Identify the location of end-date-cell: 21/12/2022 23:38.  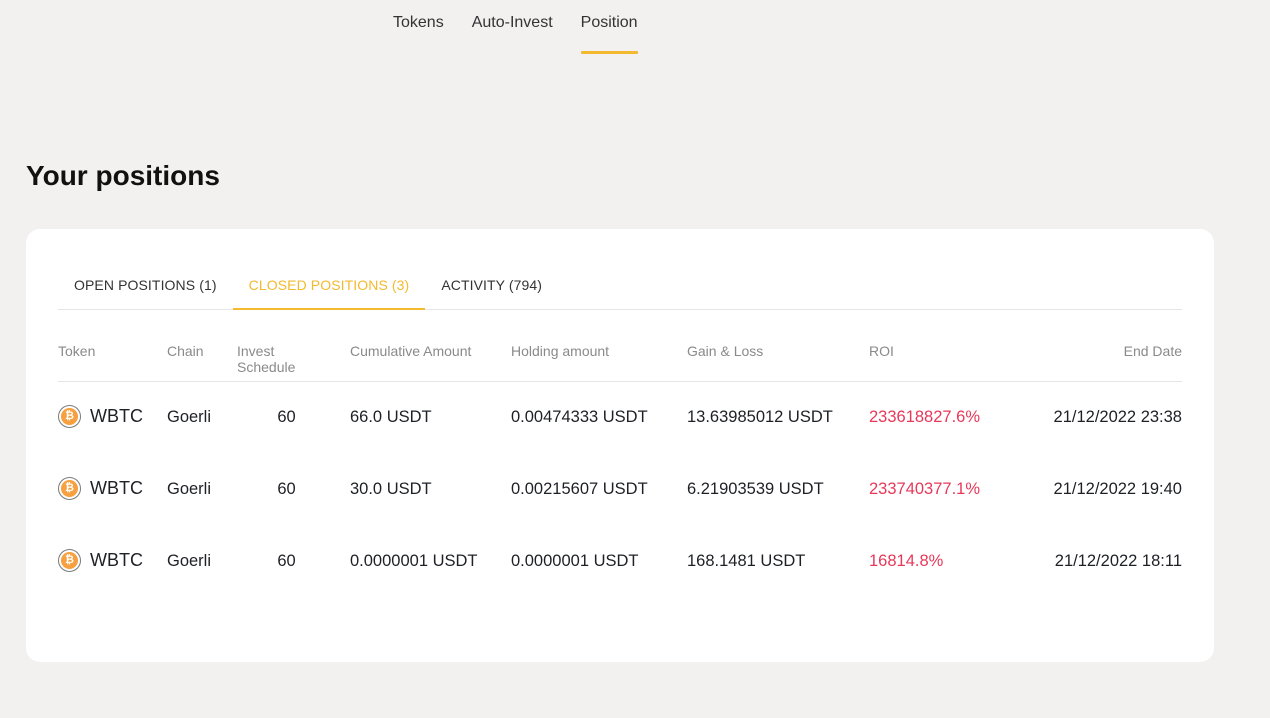
(1117, 417).